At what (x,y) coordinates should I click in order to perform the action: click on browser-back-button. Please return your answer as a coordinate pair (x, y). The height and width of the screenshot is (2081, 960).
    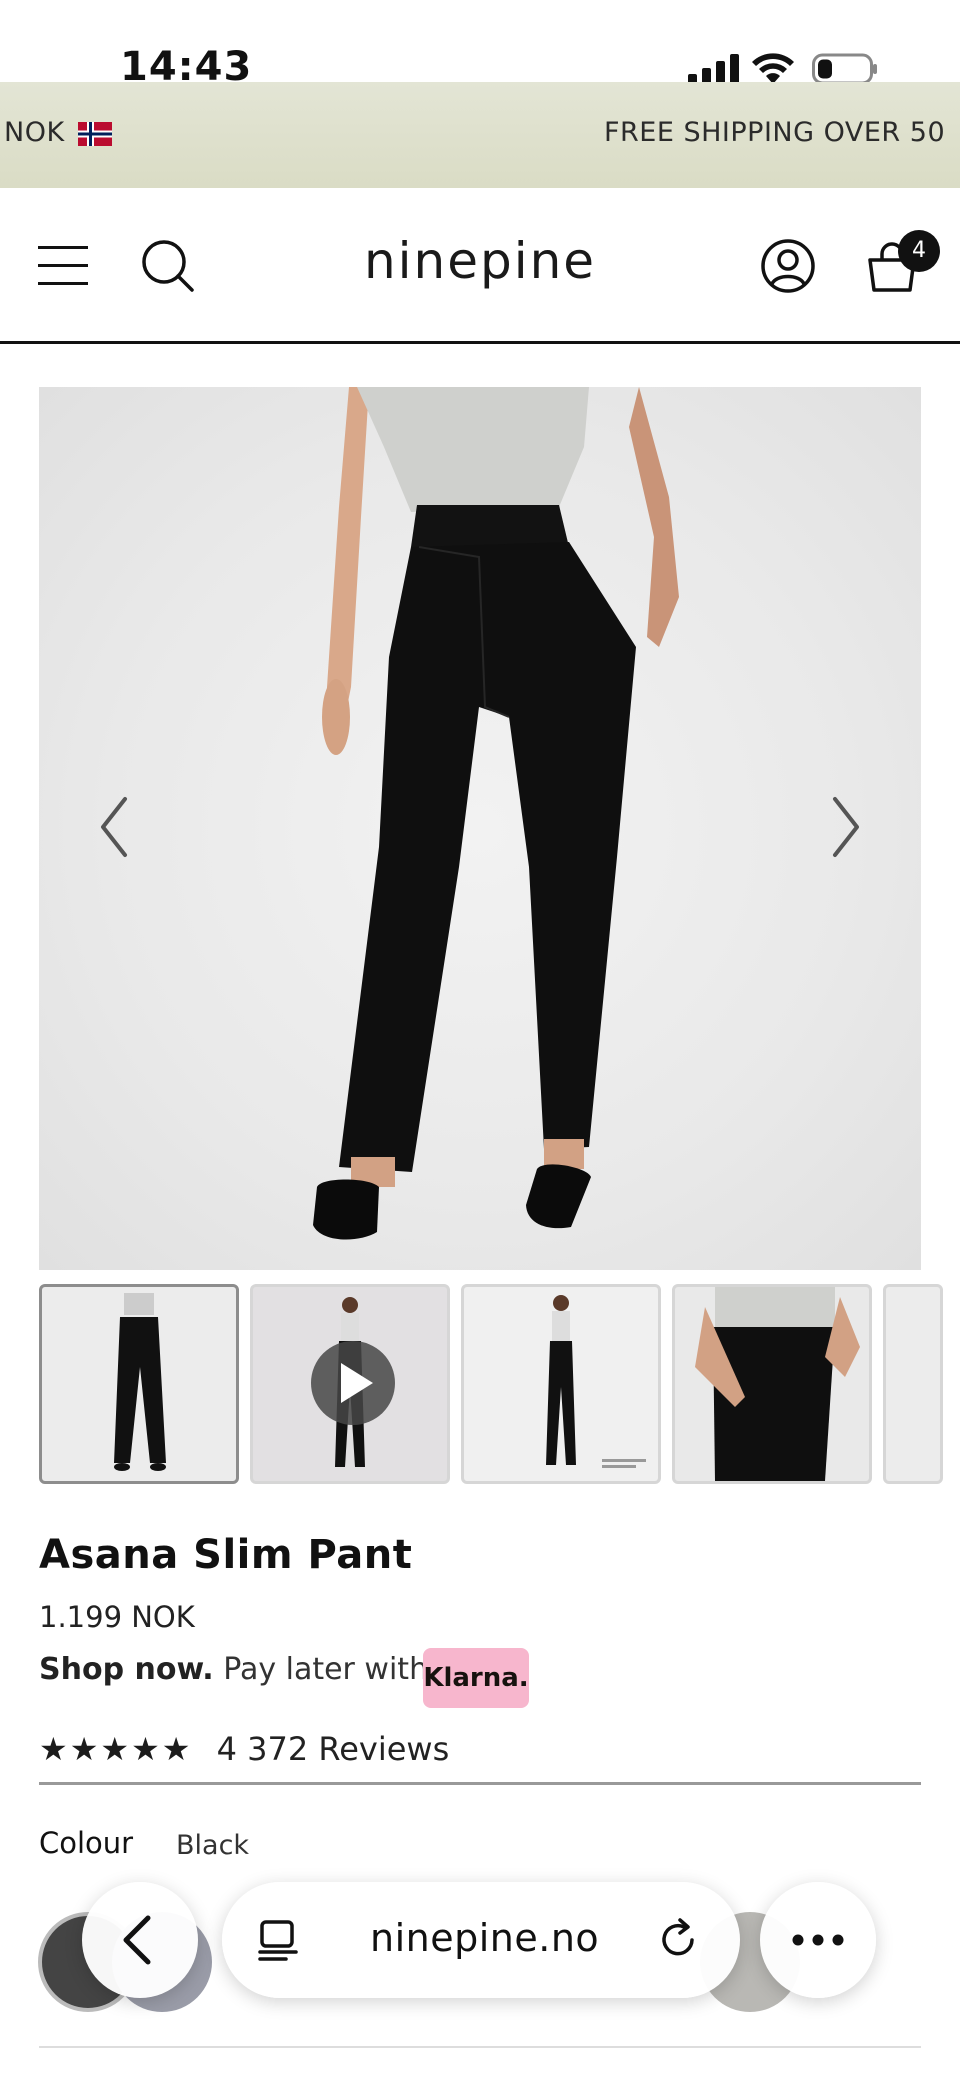
    Looking at the image, I should click on (140, 1940).